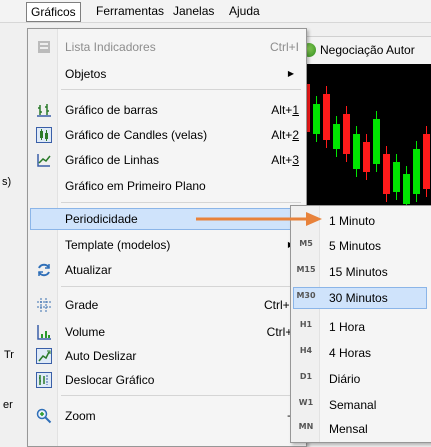  I want to click on menu-item-auto-deslizar: Auto Deslizar, so click(166, 356).